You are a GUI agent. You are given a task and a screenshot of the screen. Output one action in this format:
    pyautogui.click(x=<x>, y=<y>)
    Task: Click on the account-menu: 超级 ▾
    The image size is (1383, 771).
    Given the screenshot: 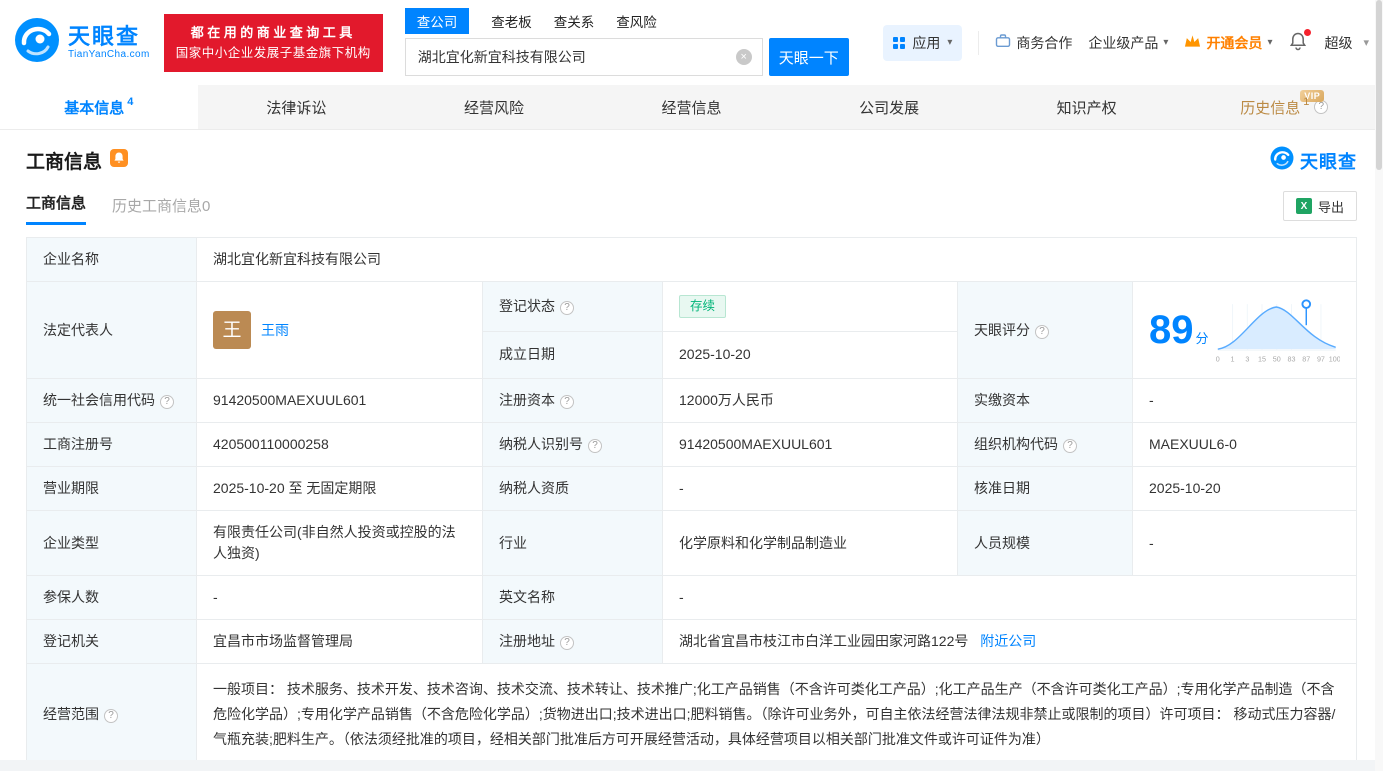 What is the action you would take?
    pyautogui.click(x=1346, y=43)
    